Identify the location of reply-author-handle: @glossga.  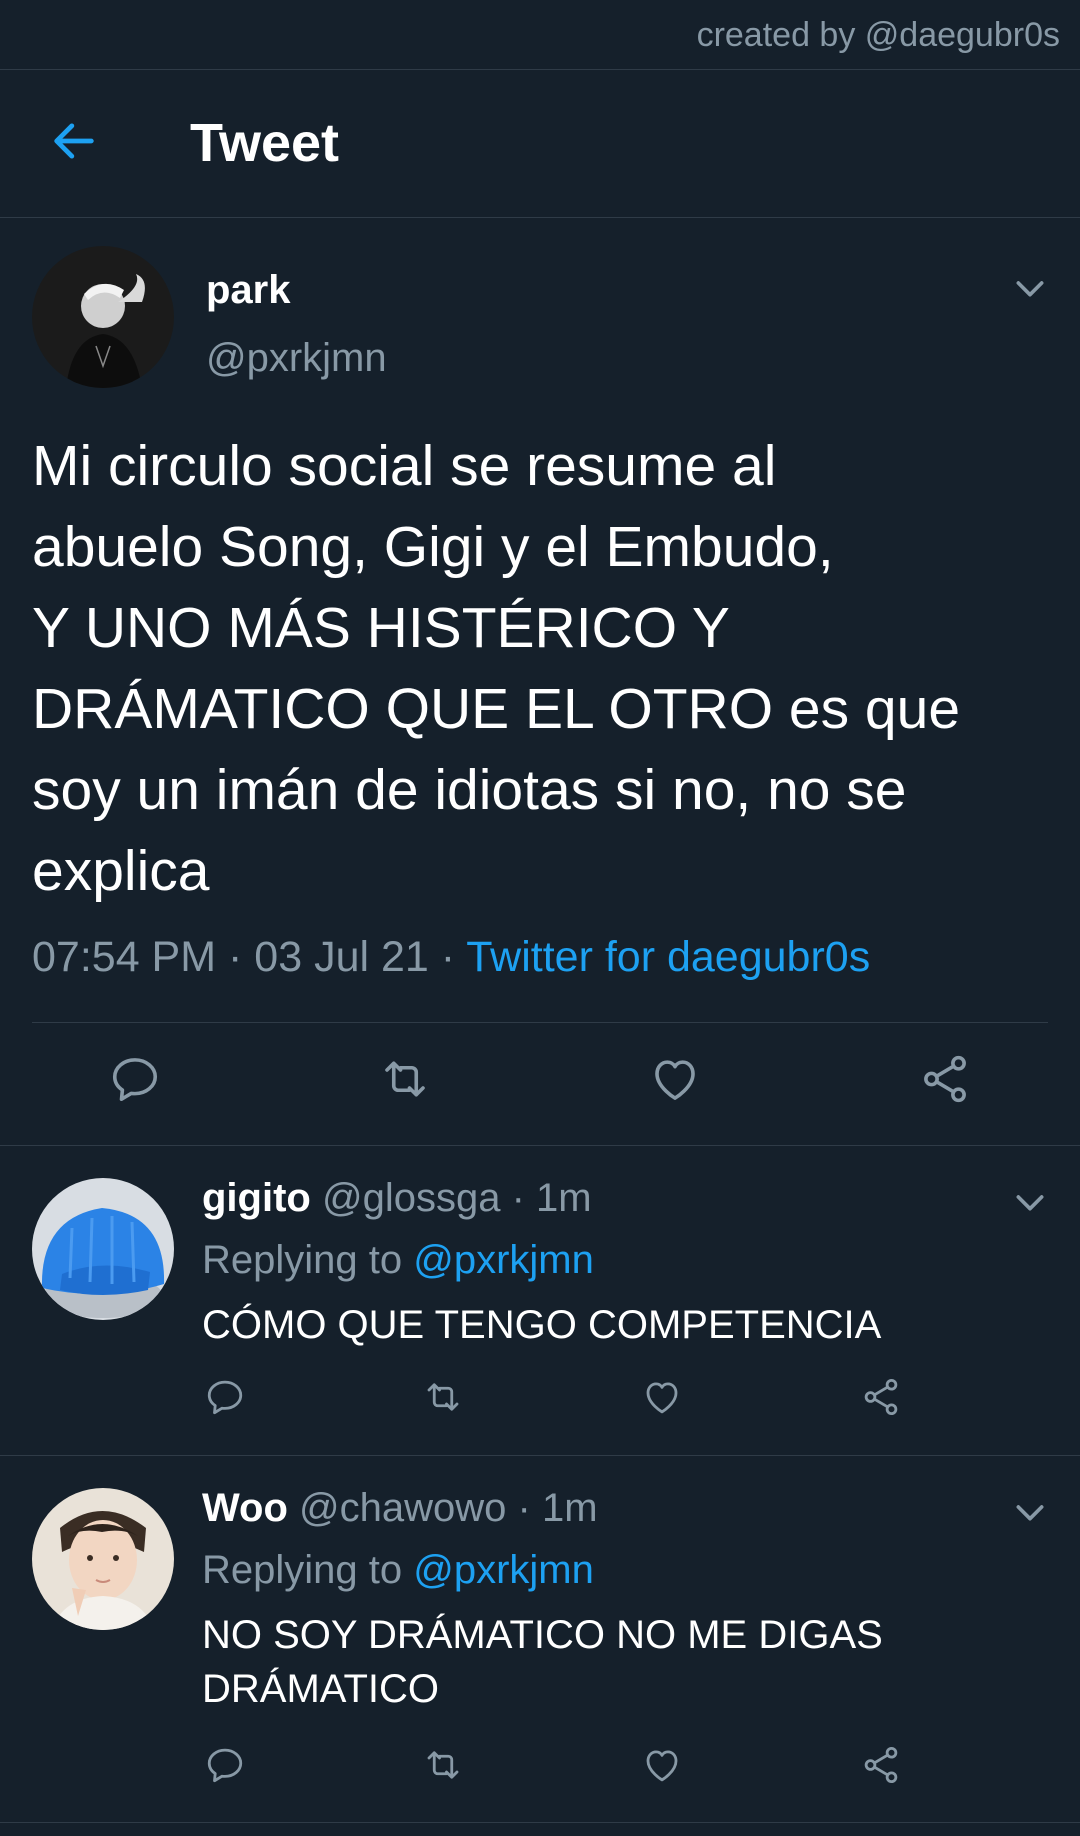
(411, 1198).